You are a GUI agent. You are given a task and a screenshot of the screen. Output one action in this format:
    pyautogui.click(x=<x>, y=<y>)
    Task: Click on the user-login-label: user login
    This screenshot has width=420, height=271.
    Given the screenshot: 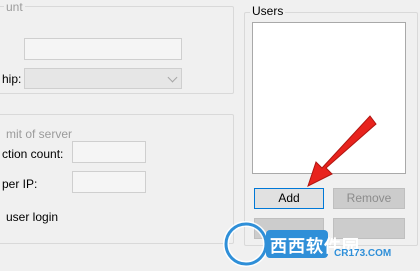 What is the action you would take?
    pyautogui.click(x=32, y=217)
    